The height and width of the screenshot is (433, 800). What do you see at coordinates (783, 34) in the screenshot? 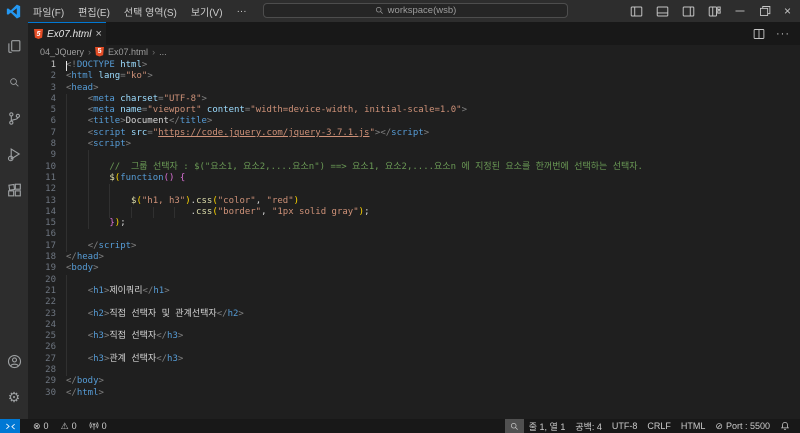
I see `more-actions-icon: ···` at bounding box center [783, 34].